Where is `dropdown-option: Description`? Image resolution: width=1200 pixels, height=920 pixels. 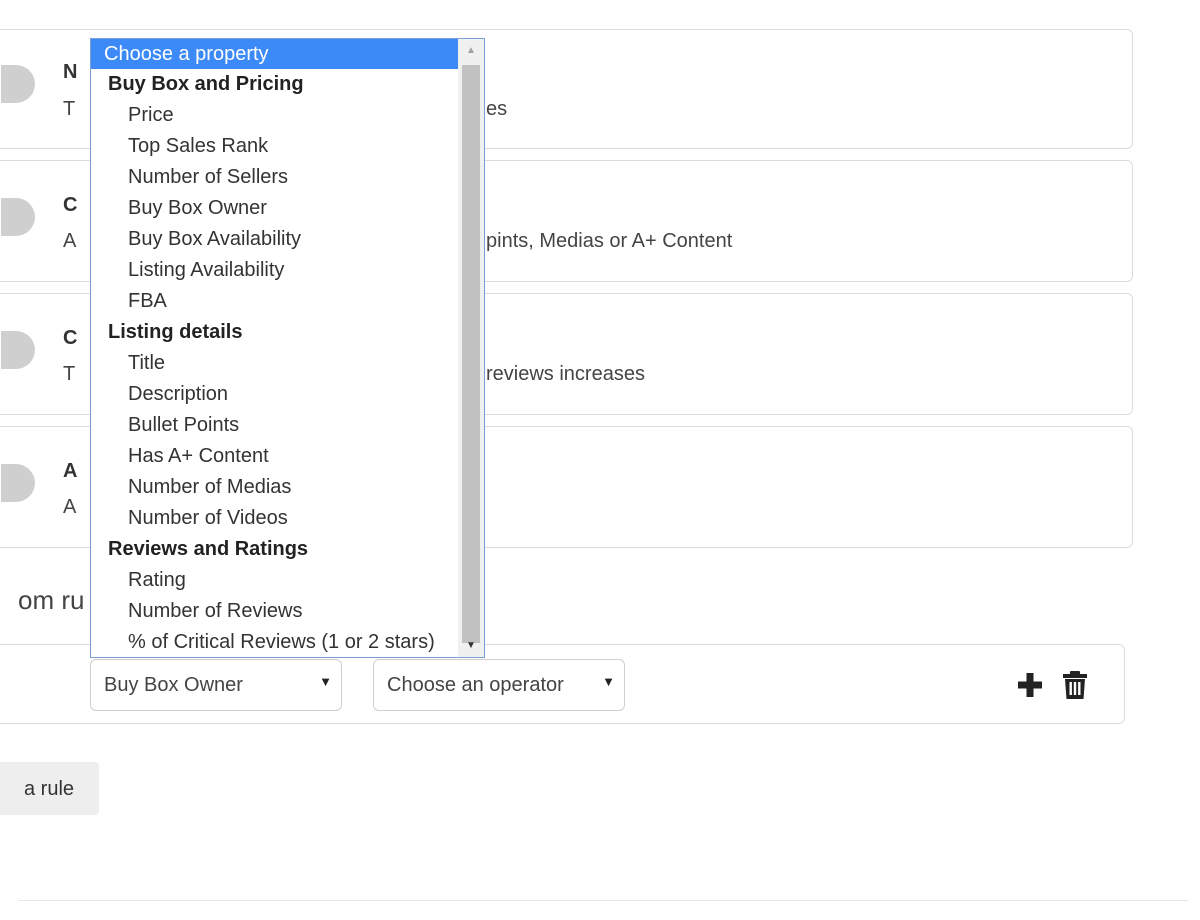 dropdown-option: Description is located at coordinates (275, 394).